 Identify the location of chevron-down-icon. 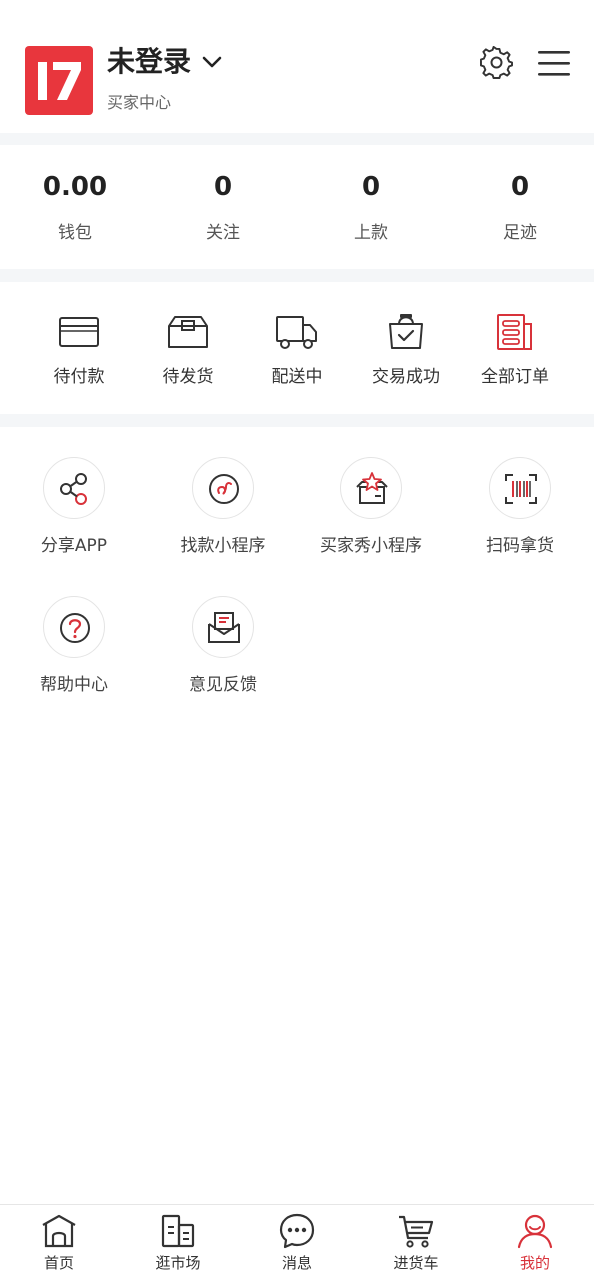
(212, 62).